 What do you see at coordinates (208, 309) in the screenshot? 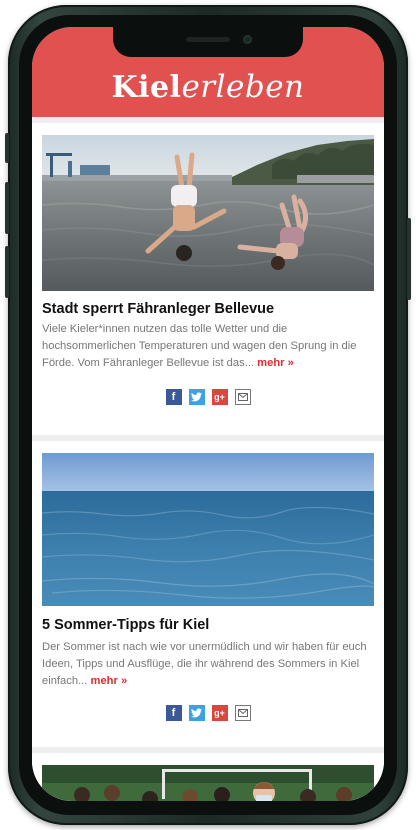
I see `article-title: Stadt sperrt Fähranleger Bellevue` at bounding box center [208, 309].